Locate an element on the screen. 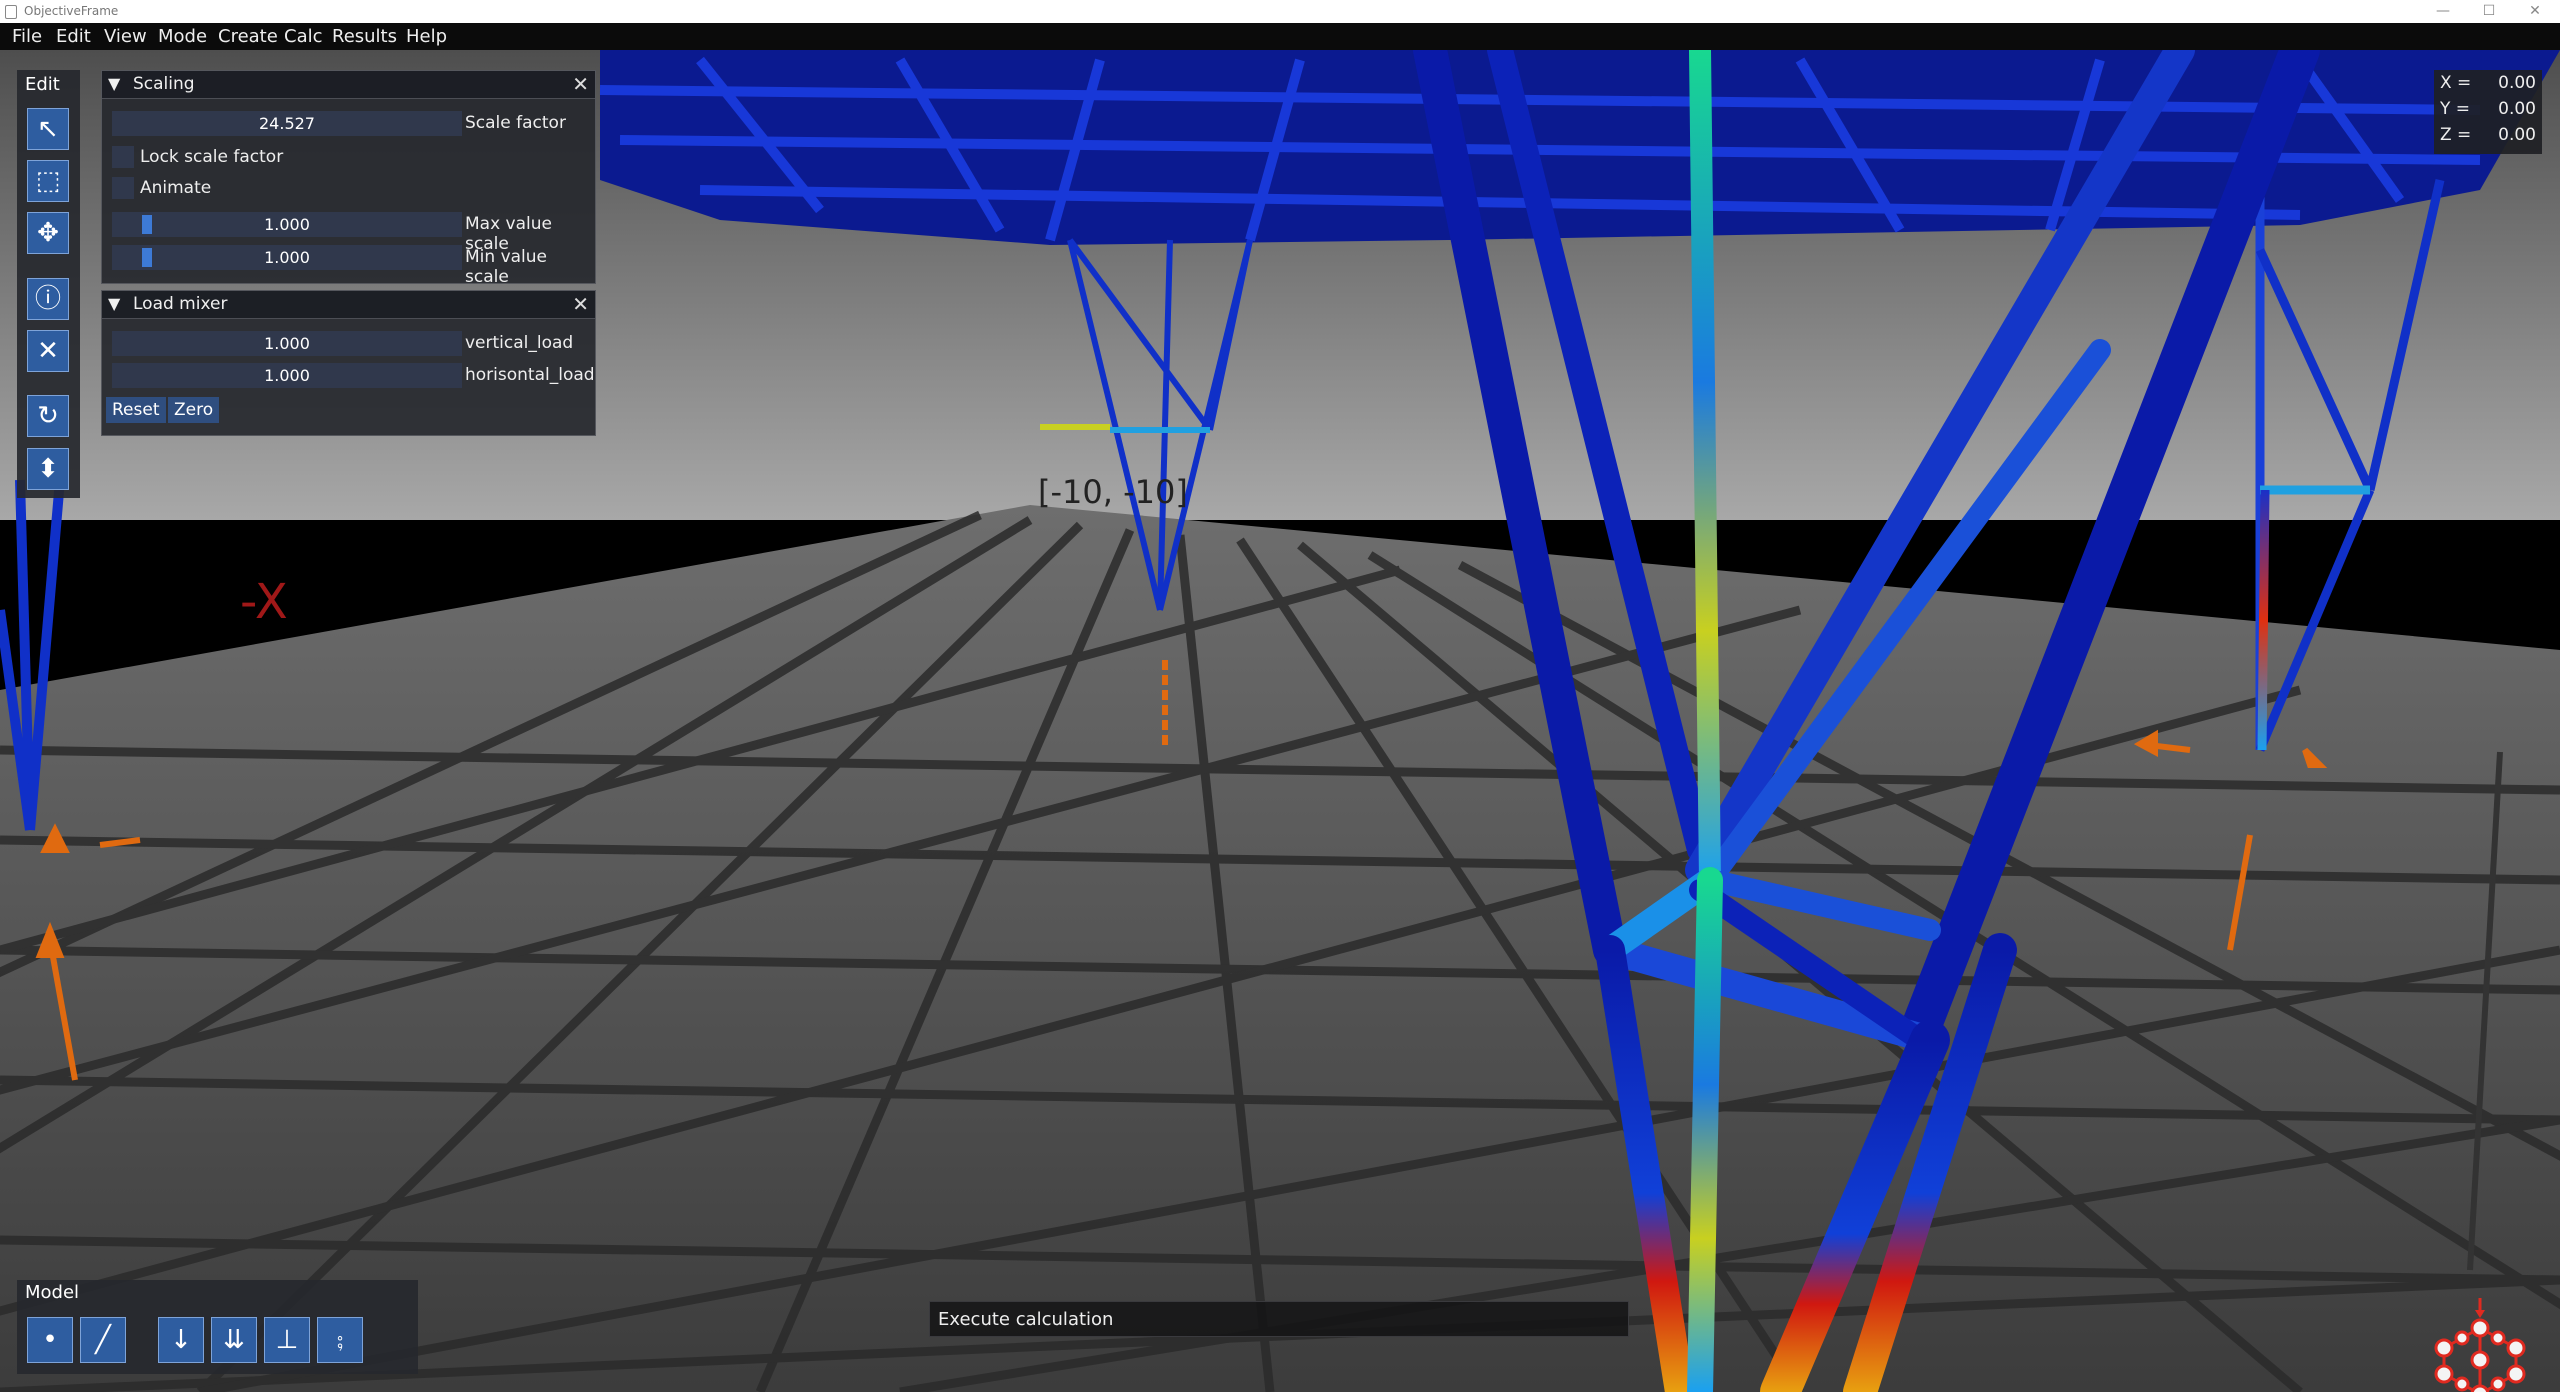  max-value-scale-slider: 1.000 is located at coordinates (287, 224).